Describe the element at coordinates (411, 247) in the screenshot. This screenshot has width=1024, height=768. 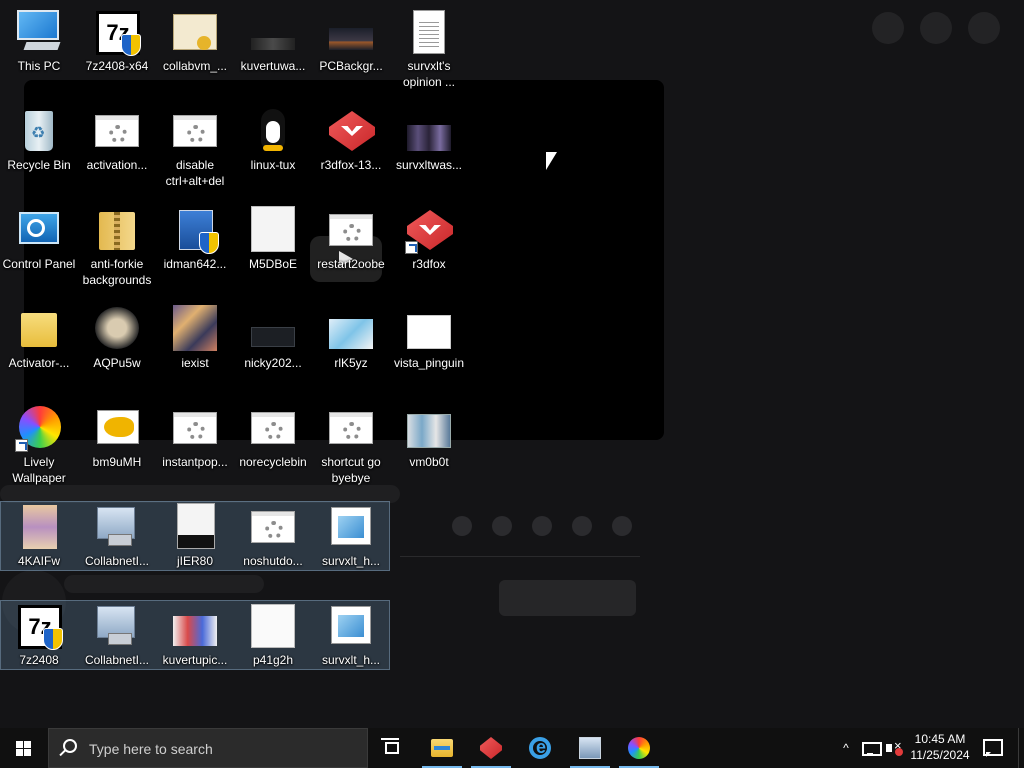
I see `shortcut-arrow-icon` at that location.